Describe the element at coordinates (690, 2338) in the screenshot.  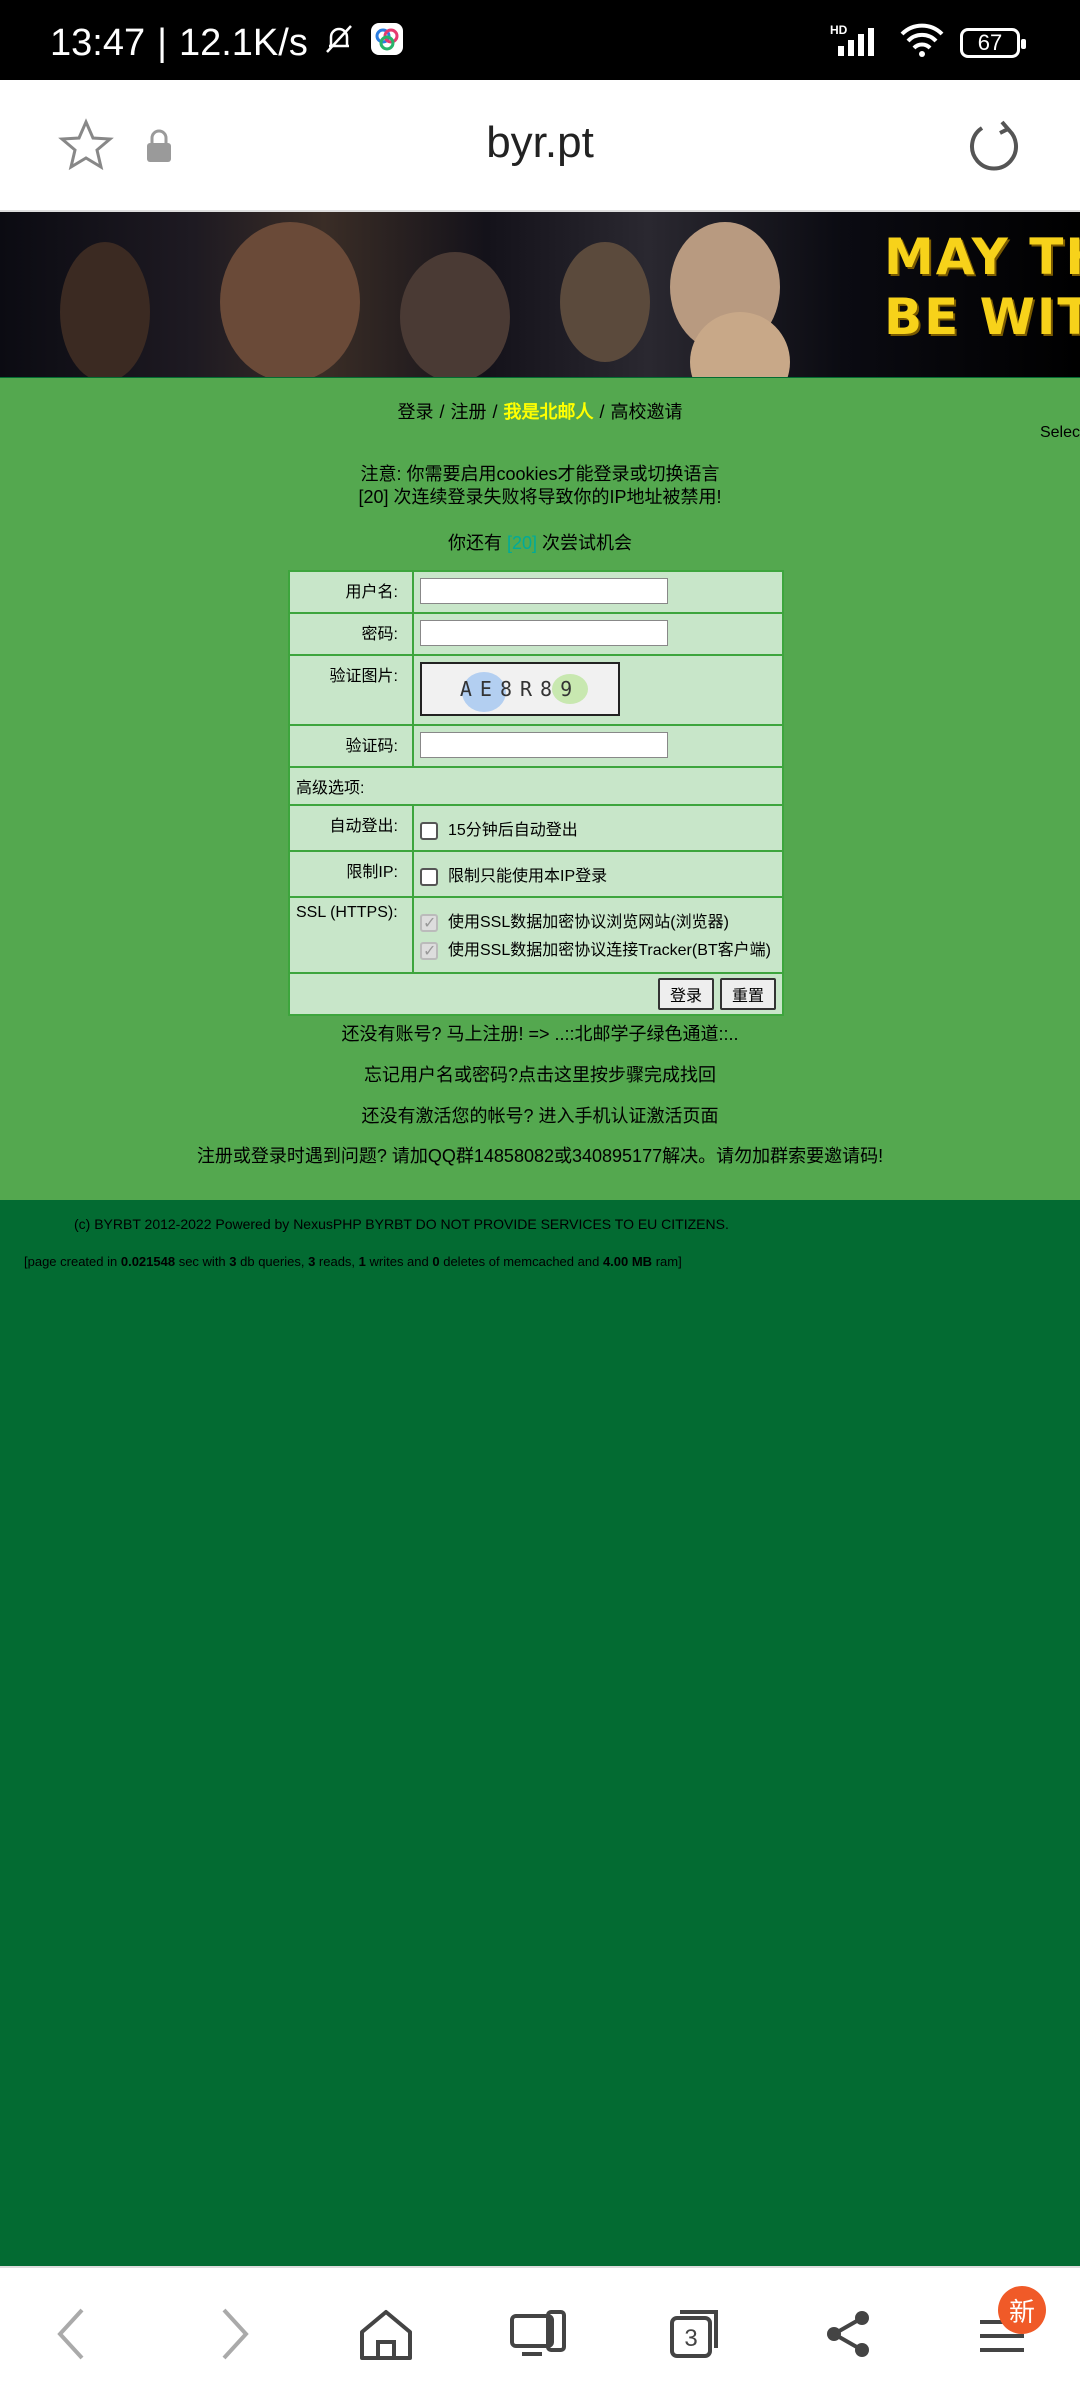
I see `svg-text: 3` at that location.